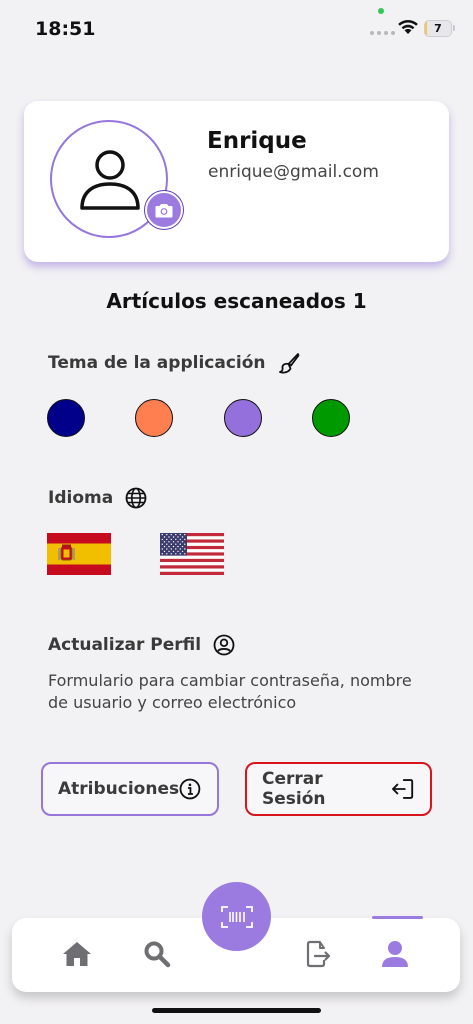 This screenshot has width=473, height=1024. I want to click on theme-color-green, so click(331, 418).